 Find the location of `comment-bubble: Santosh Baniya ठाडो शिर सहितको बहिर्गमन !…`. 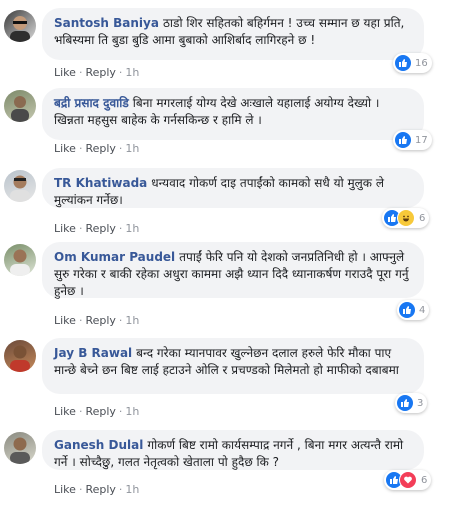

comment-bubble: Santosh Baniya ठाडो शिर सहितको बहिर्गमन !… is located at coordinates (233, 34).